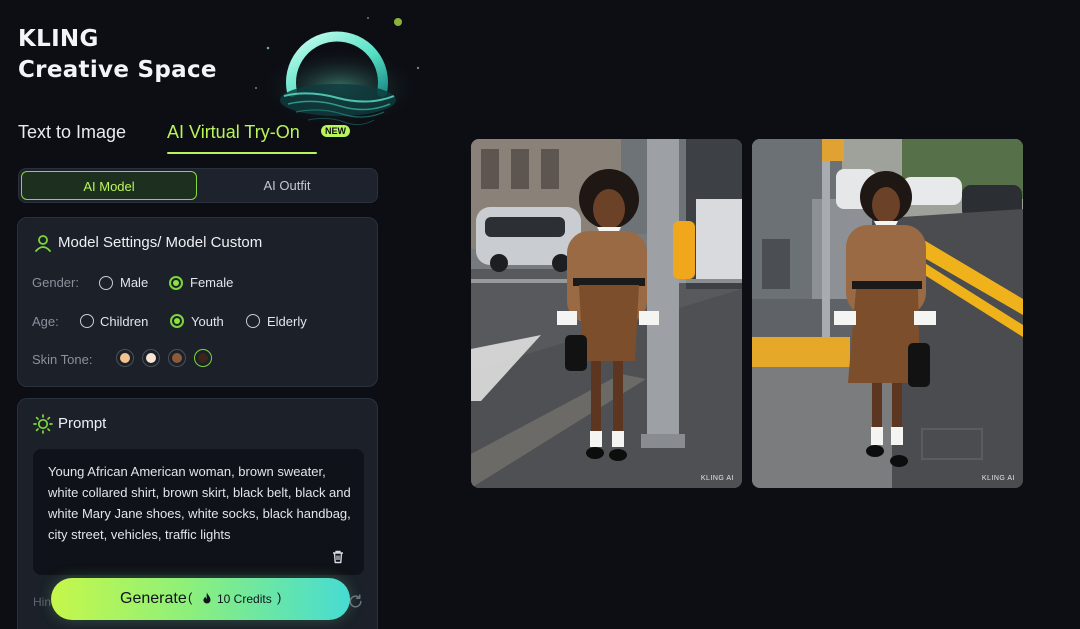 Image resolution: width=1080 pixels, height=629 pixels. Describe the element at coordinates (45, 321) in the screenshot. I see `age-label: Age:` at that location.